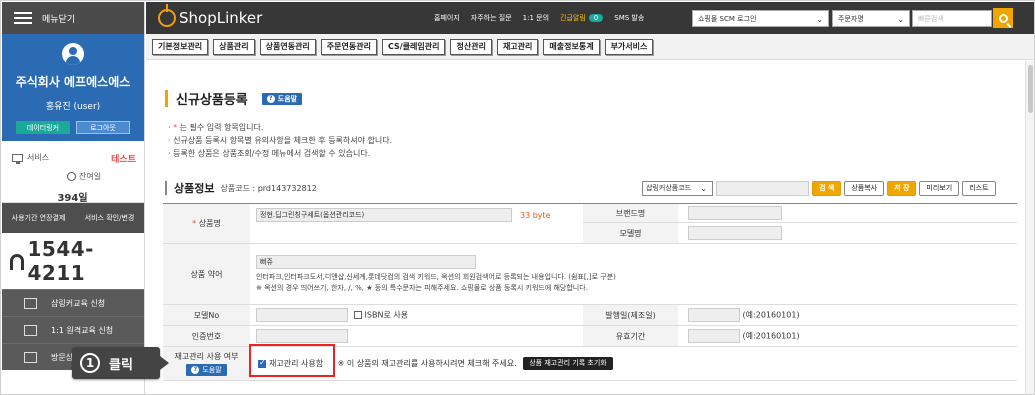 This screenshot has height=395, width=1035. Describe the element at coordinates (735, 233) in the screenshot. I see `model-input` at that location.